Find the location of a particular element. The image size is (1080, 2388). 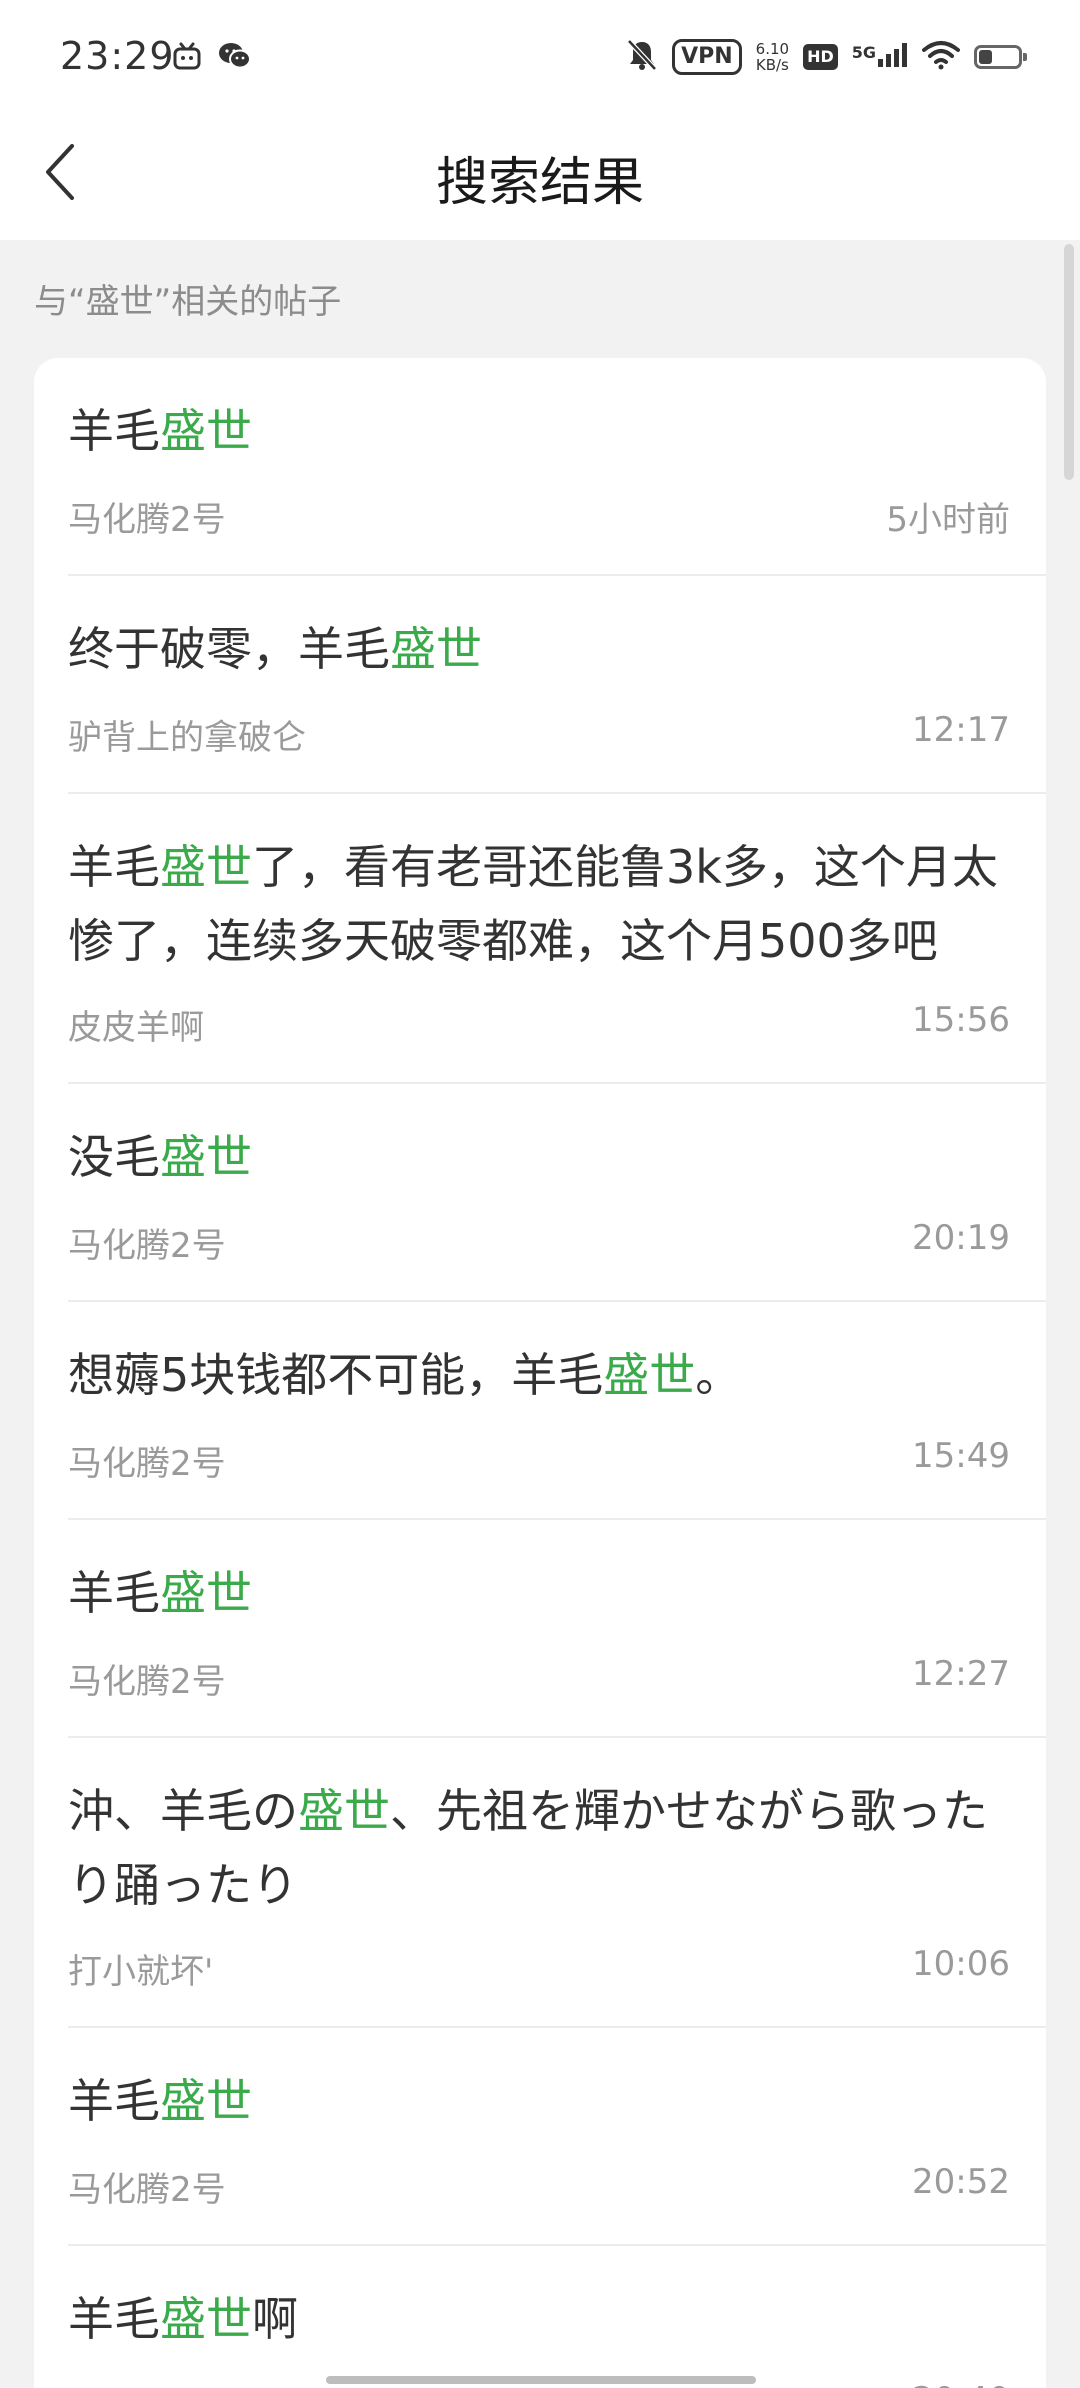

post-title-suffix: 。 is located at coordinates (718, 1375).